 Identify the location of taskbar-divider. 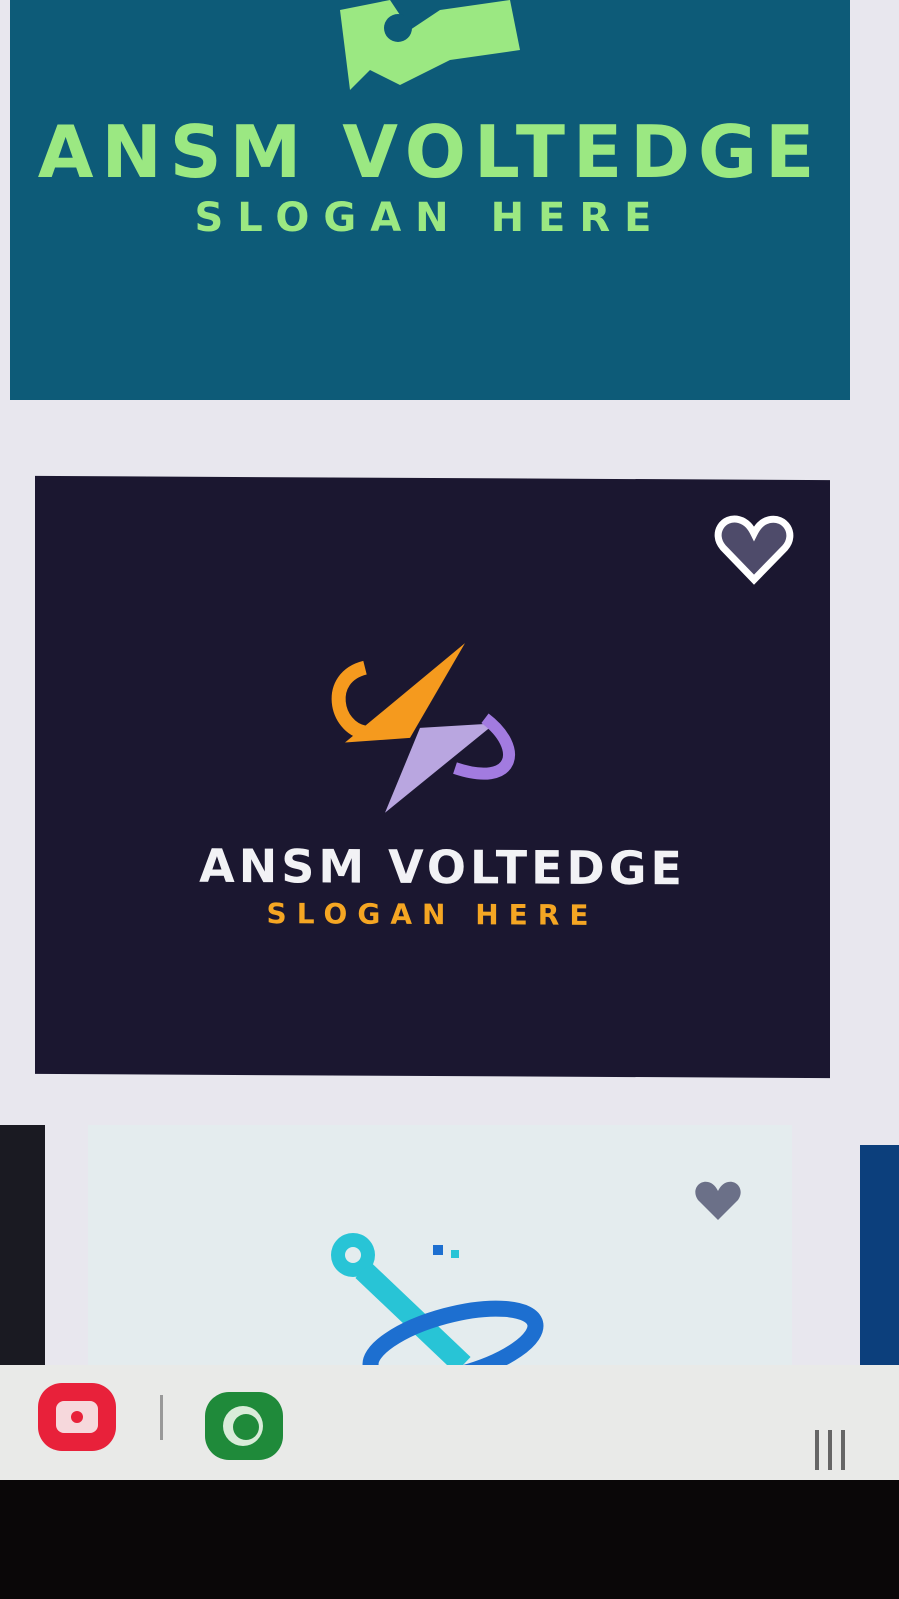
(161, 1417).